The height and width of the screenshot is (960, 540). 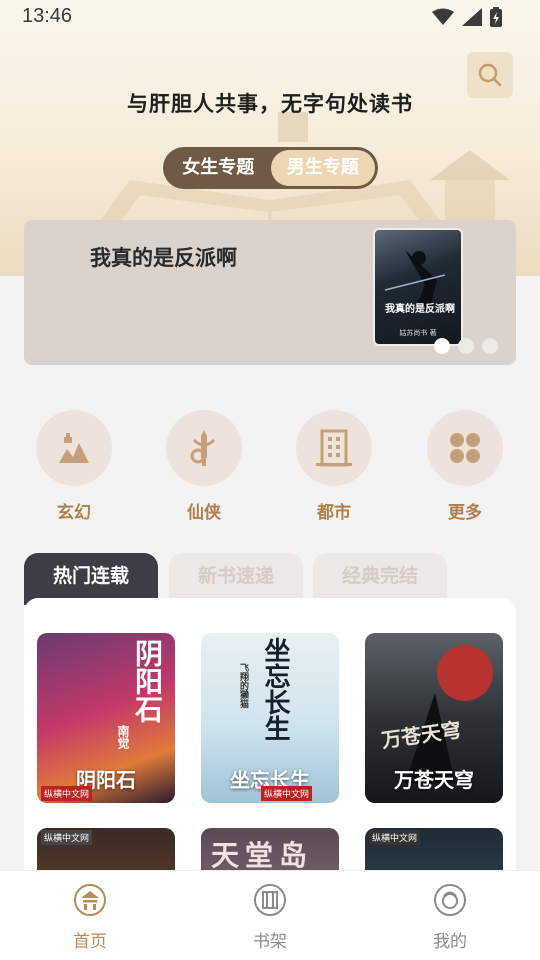 What do you see at coordinates (465, 448) in the screenshot?
I see `grid-icon` at bounding box center [465, 448].